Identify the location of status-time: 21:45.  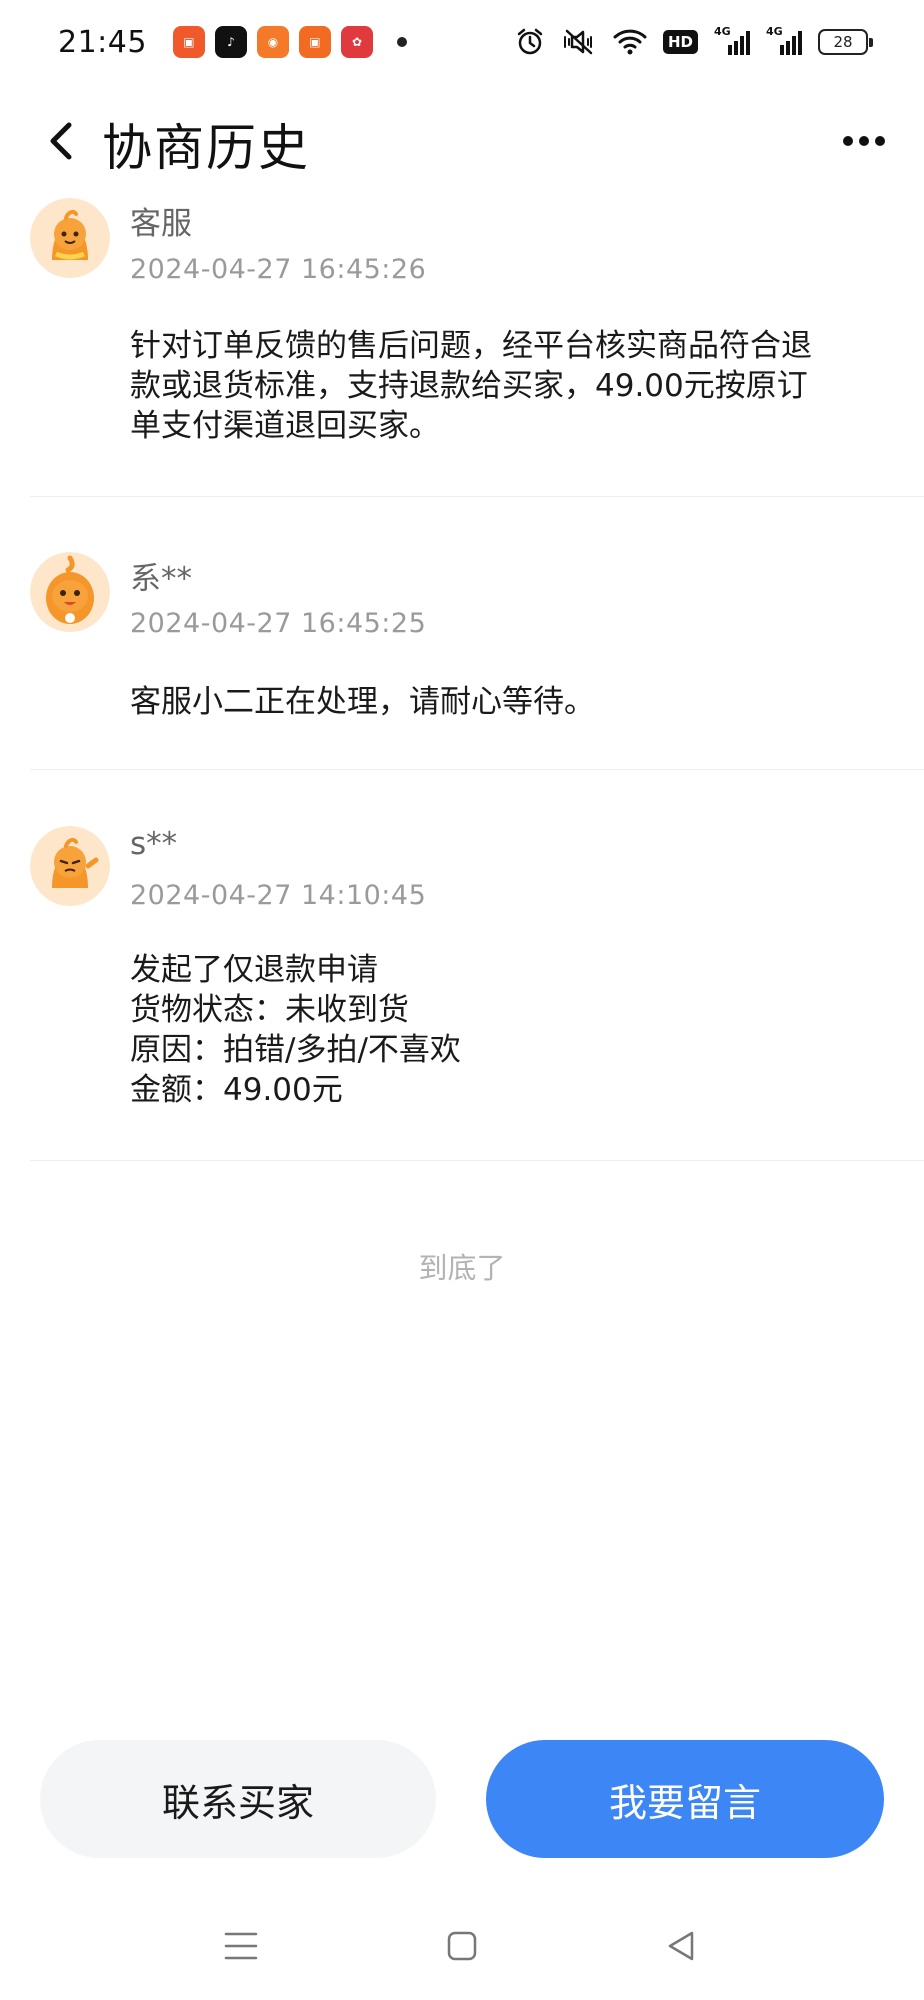
(102, 42).